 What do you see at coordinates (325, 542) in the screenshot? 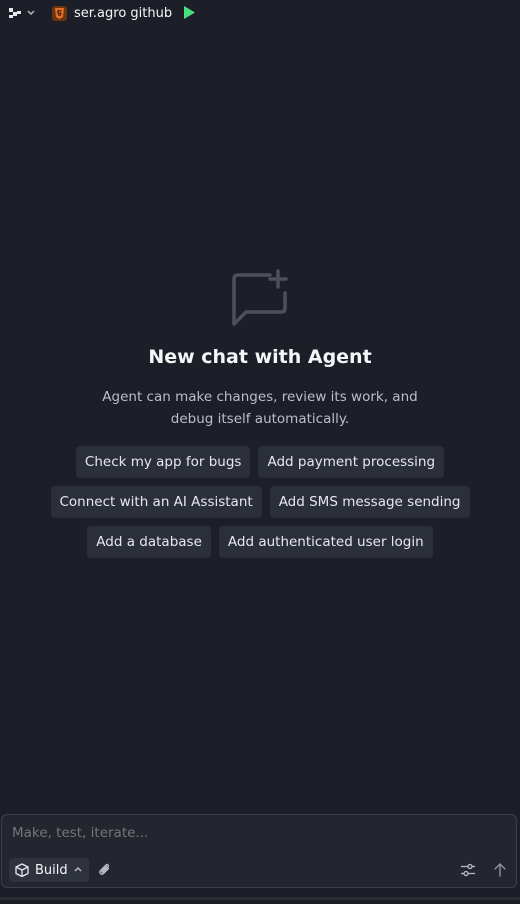
I see `suggestion-user-login: Add authenticated user login` at bounding box center [325, 542].